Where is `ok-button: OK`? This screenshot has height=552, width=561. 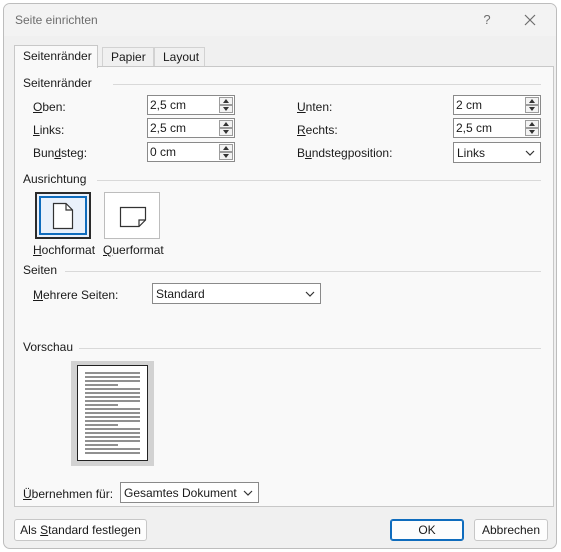
ok-button: OK is located at coordinates (427, 530).